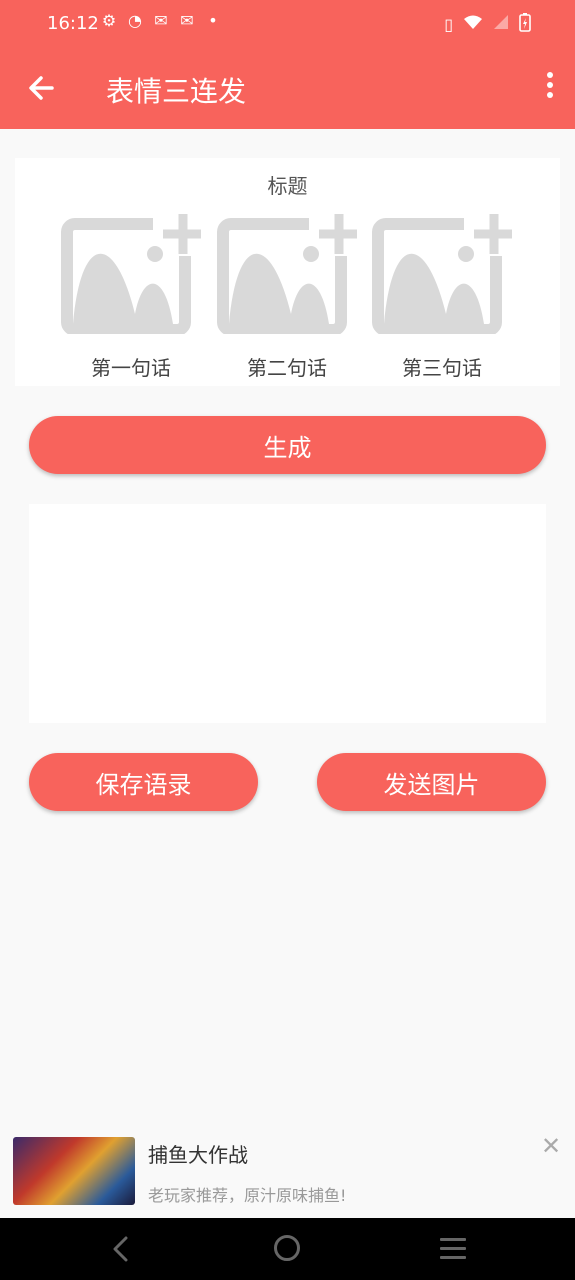 This screenshot has height=1280, width=575. I want to click on wifi-icon, so click(473, 24).